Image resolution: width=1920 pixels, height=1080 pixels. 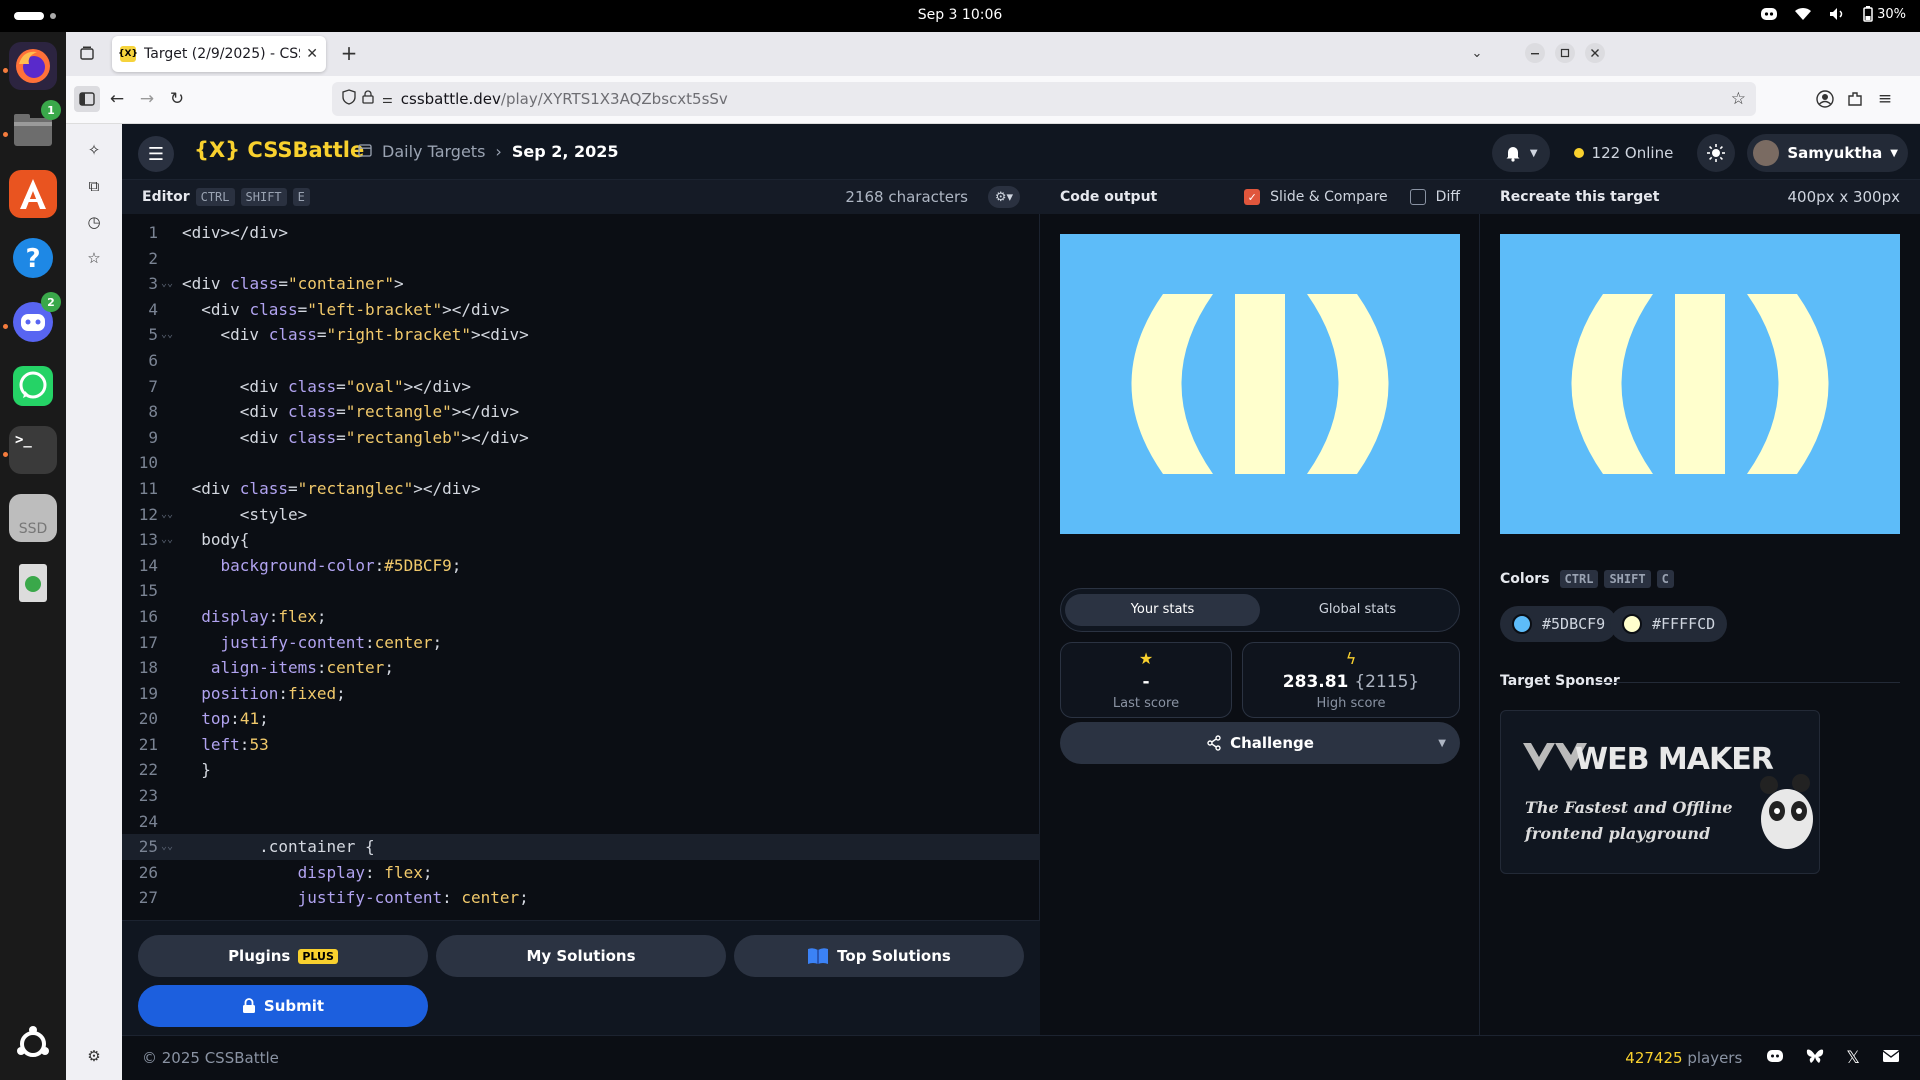 I want to click on code-line: 15, so click(x=581, y=591).